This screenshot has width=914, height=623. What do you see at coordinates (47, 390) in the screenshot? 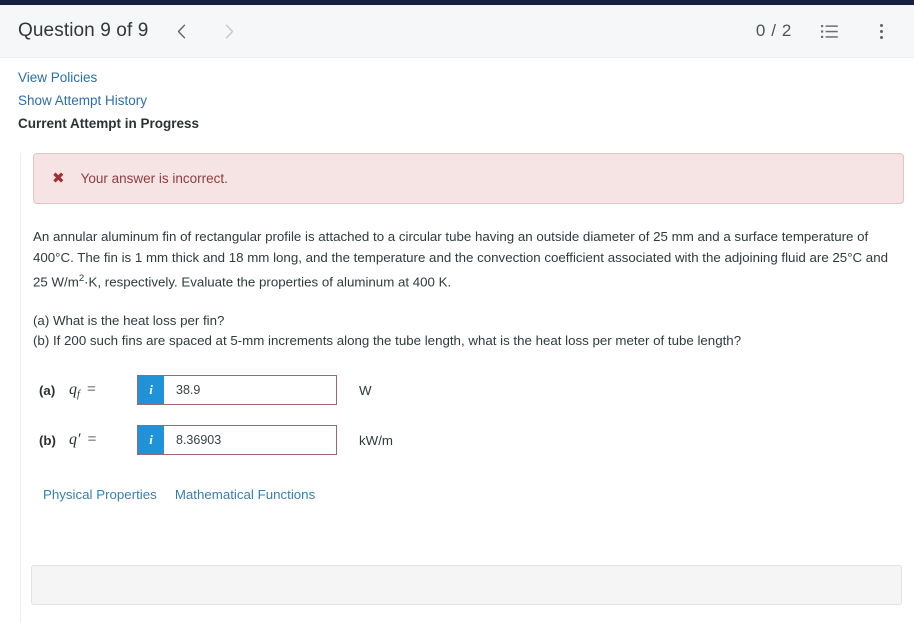
I see `answer-label-a: (a)` at bounding box center [47, 390].